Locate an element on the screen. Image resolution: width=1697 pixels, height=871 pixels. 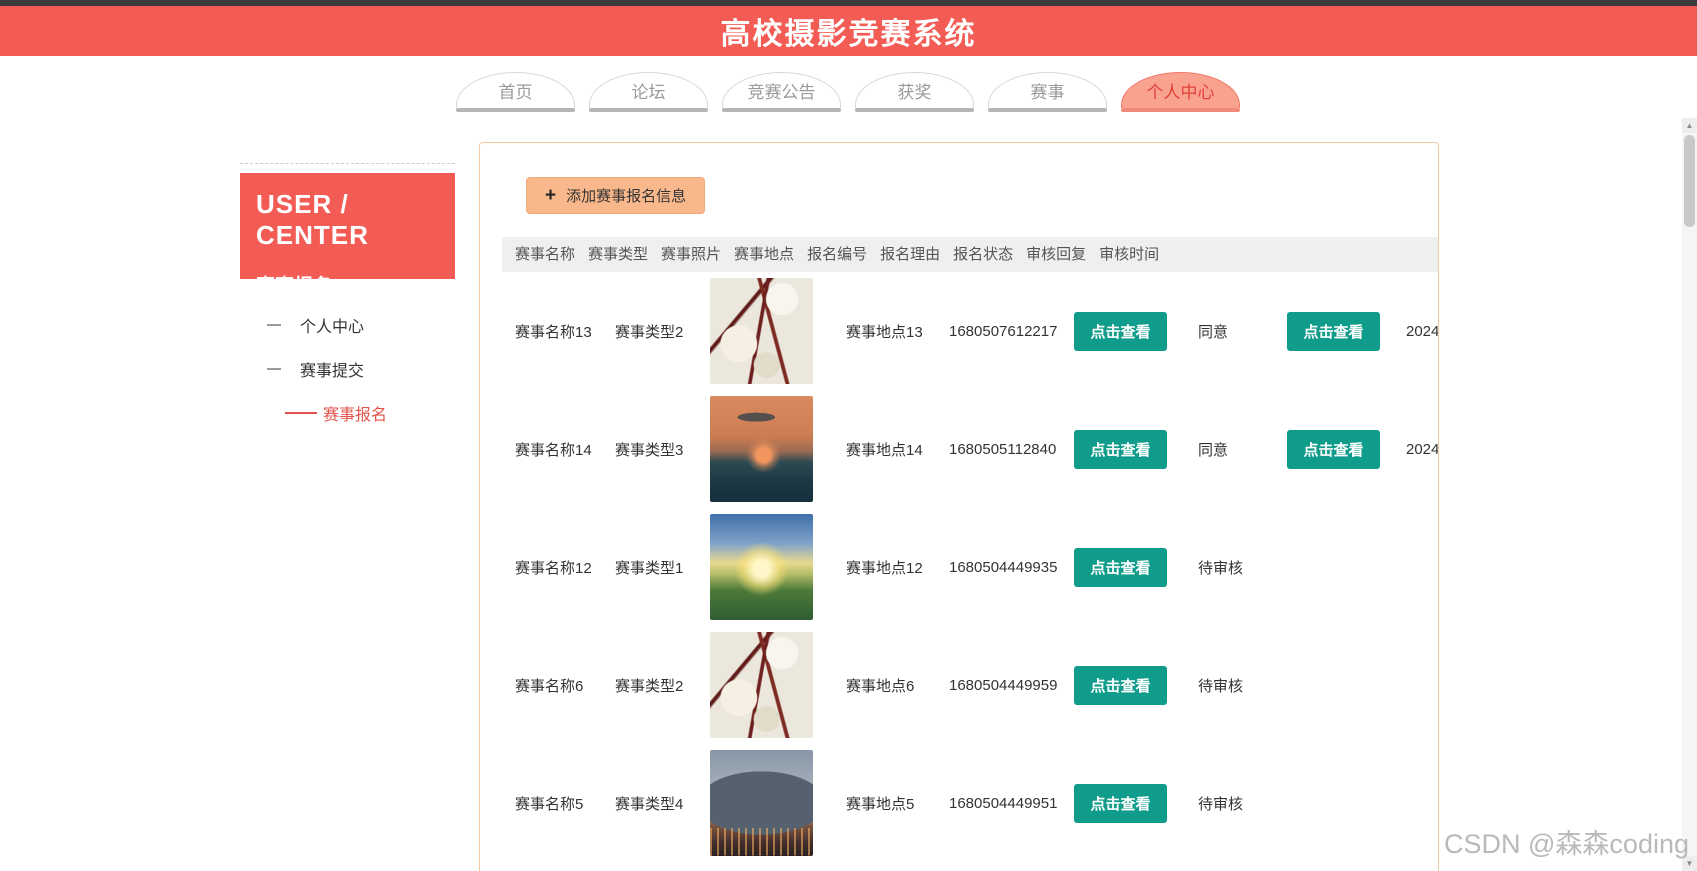
add-registration-button: + 添加赛事报名信息 is located at coordinates (616, 195).